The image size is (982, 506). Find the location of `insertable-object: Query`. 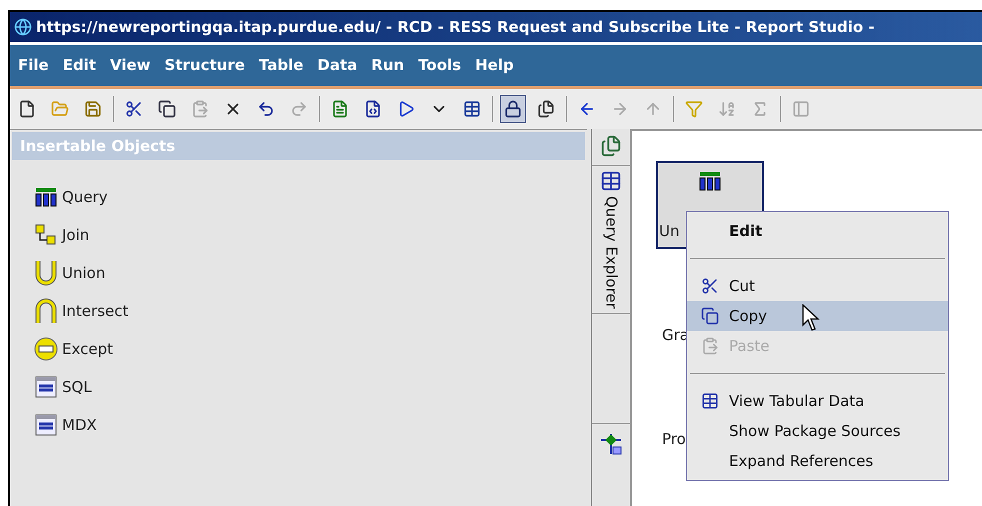

insertable-object: Query is located at coordinates (310, 197).